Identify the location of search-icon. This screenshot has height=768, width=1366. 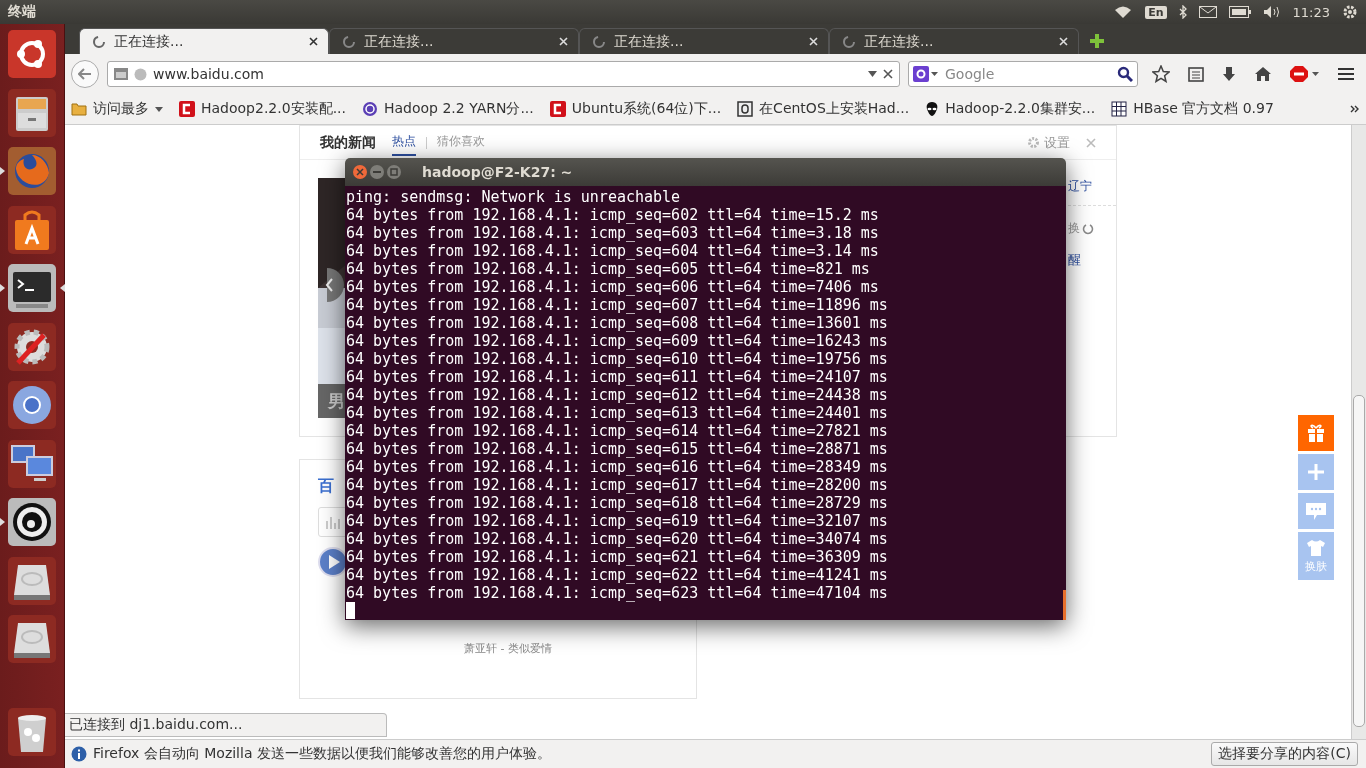
(1125, 74).